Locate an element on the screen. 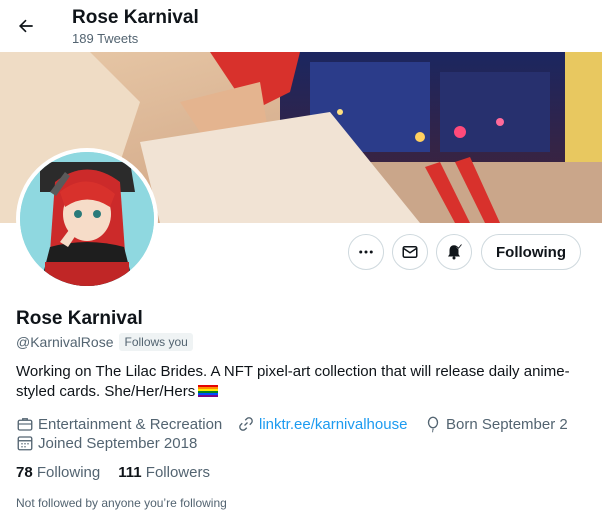 The width and height of the screenshot is (602, 513). header-title: Rose Karnival is located at coordinates (135, 17).